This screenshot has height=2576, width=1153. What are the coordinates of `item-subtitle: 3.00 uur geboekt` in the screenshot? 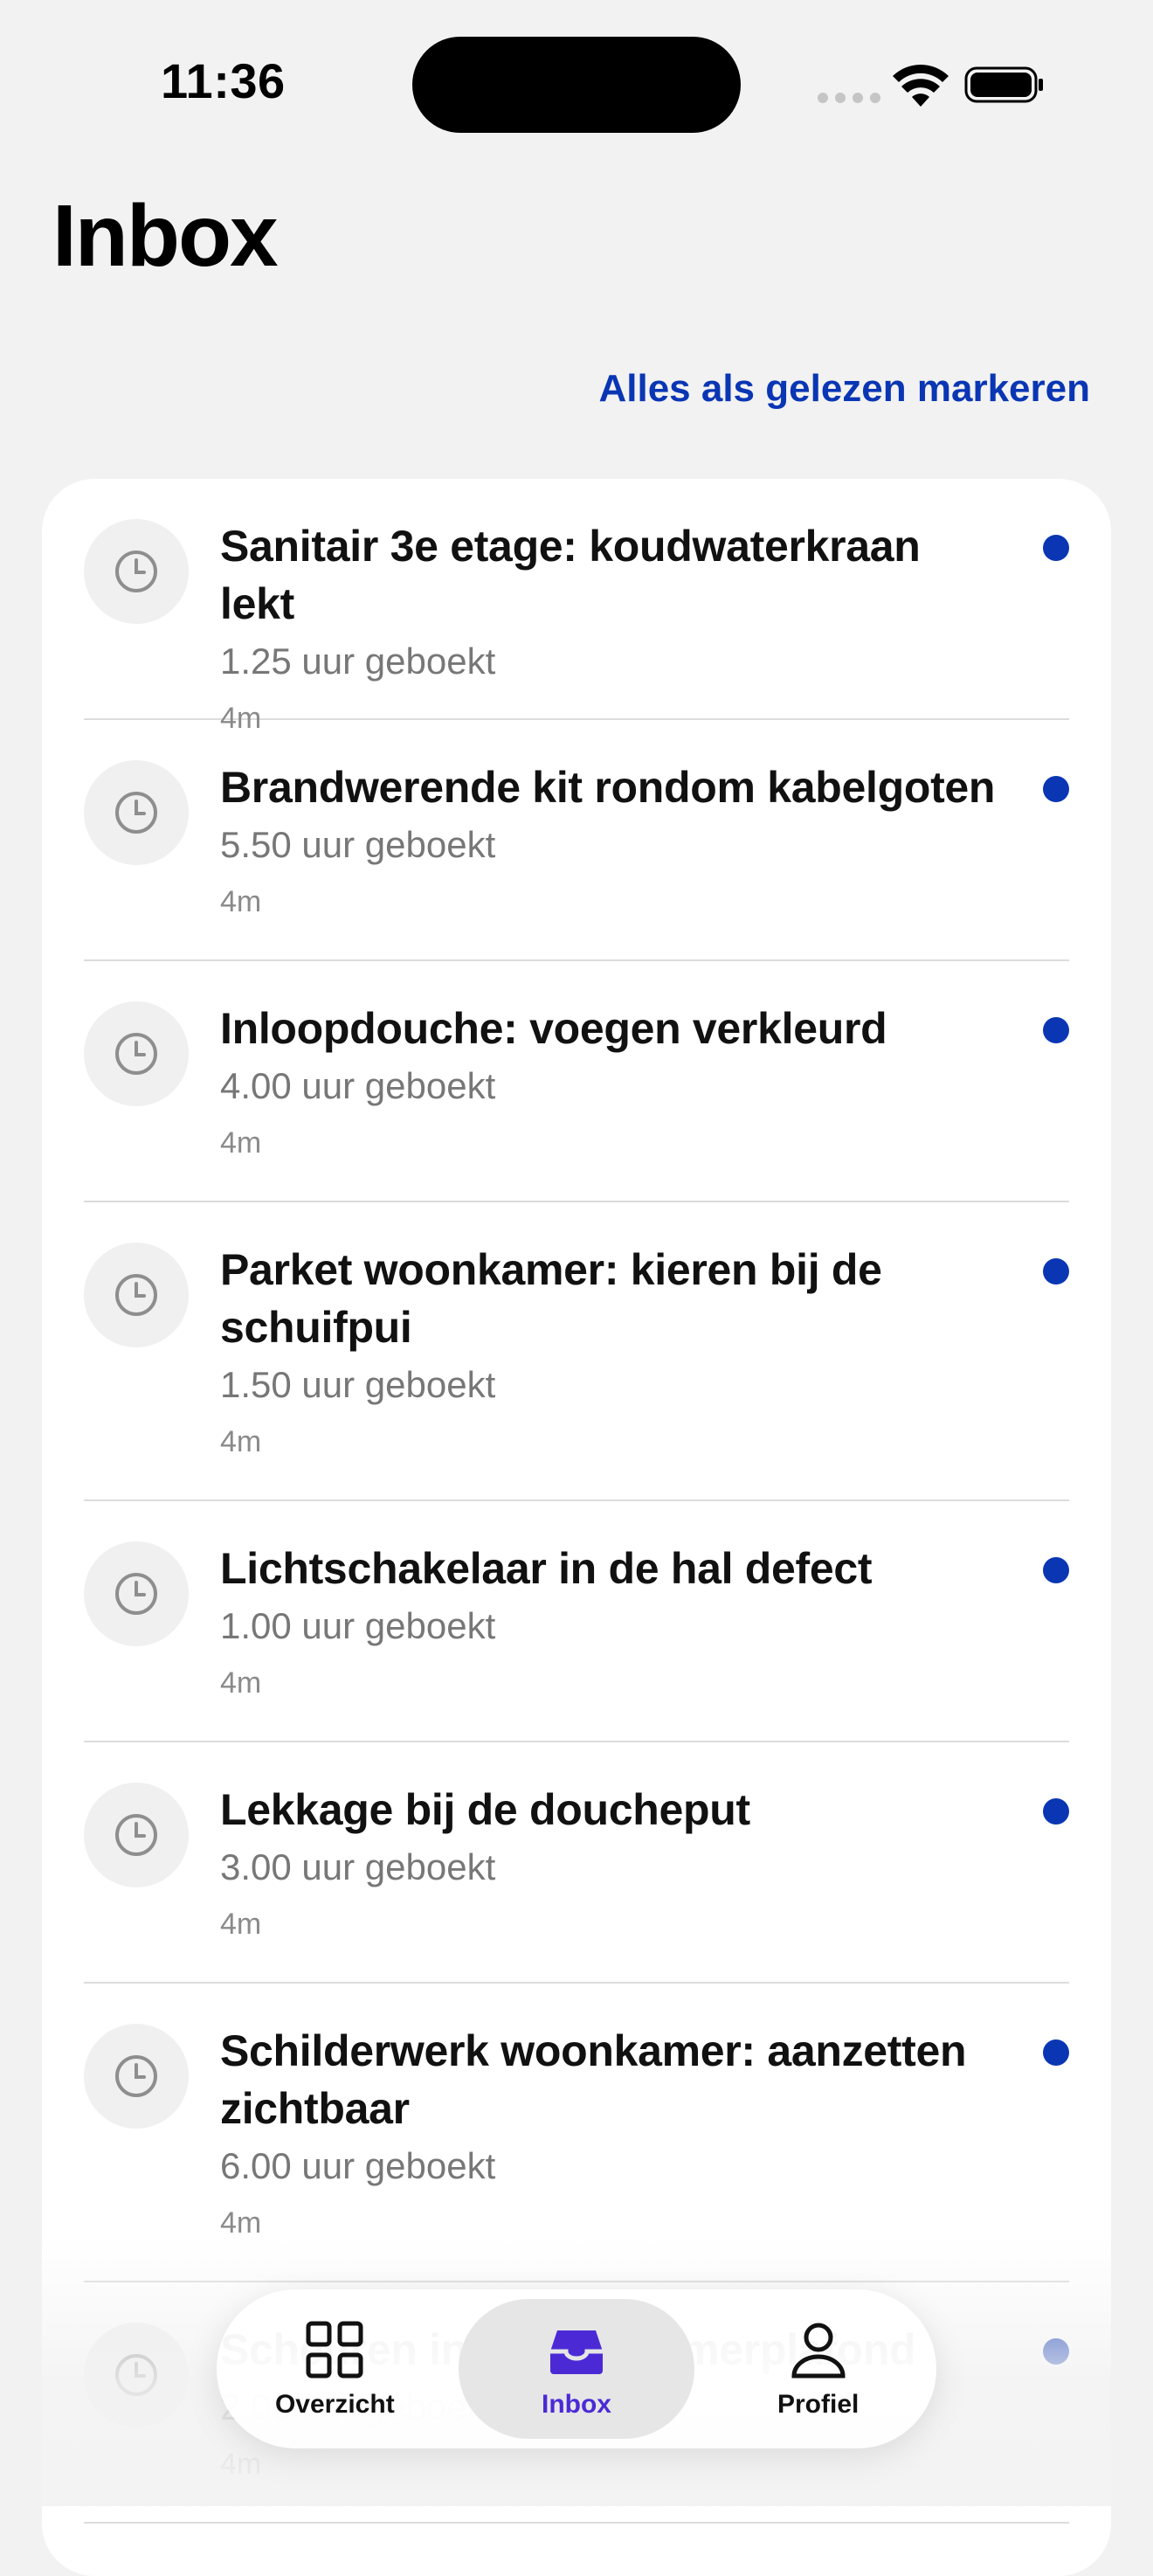 It's located at (358, 1866).